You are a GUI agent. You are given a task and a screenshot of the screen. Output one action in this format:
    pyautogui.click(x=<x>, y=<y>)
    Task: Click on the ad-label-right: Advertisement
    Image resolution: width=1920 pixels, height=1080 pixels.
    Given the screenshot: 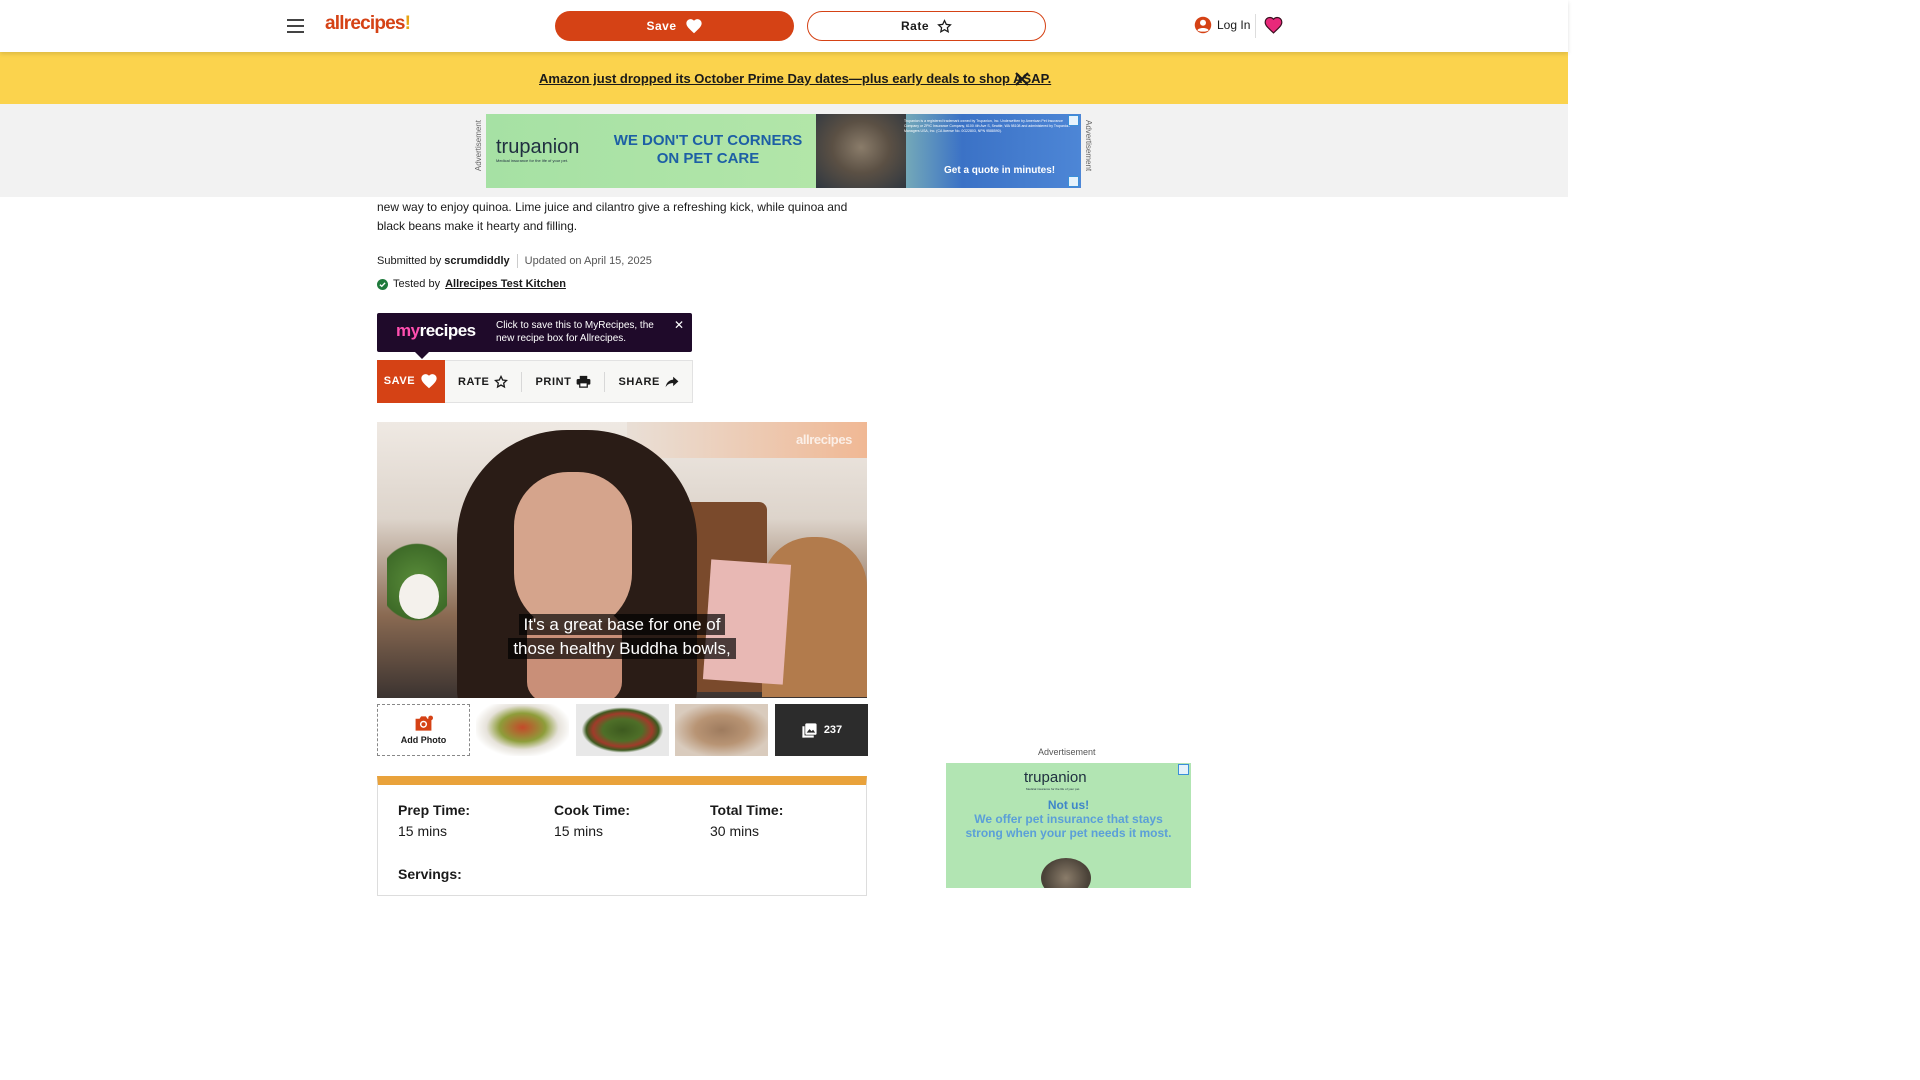 What is the action you would take?
    pyautogui.click(x=1088, y=146)
    